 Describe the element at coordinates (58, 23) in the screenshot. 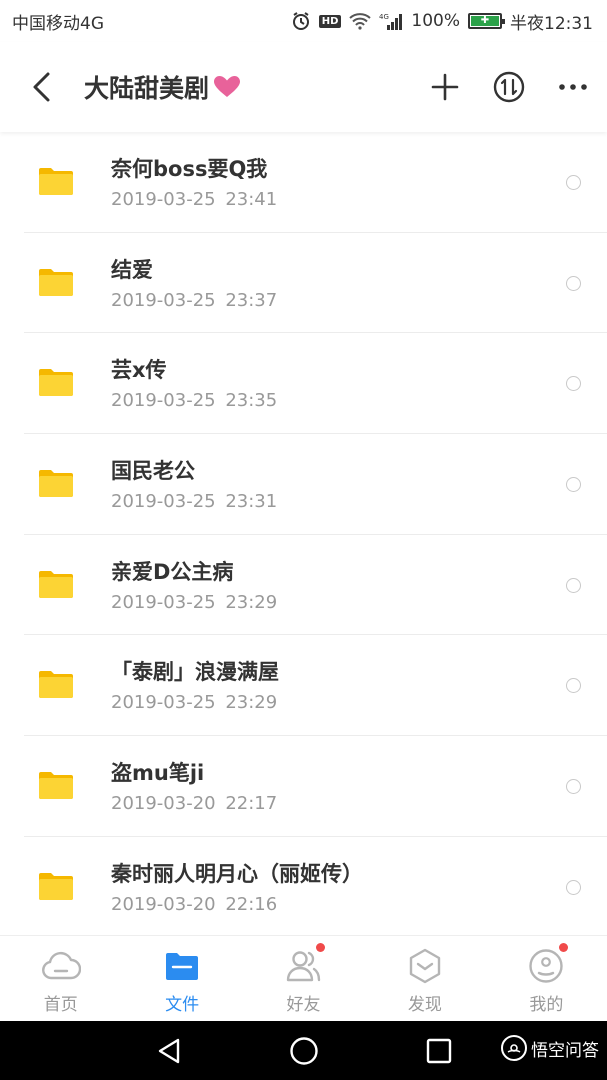

I see `carrier-label: 中国移动4G` at that location.